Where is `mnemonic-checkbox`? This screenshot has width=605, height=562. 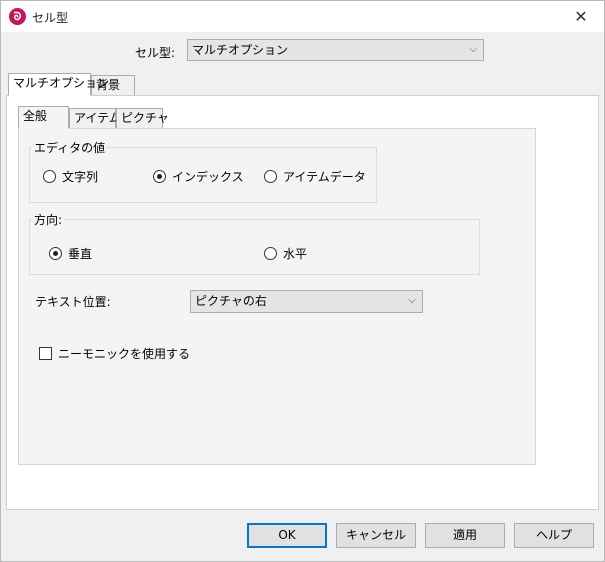 mnemonic-checkbox is located at coordinates (45, 353).